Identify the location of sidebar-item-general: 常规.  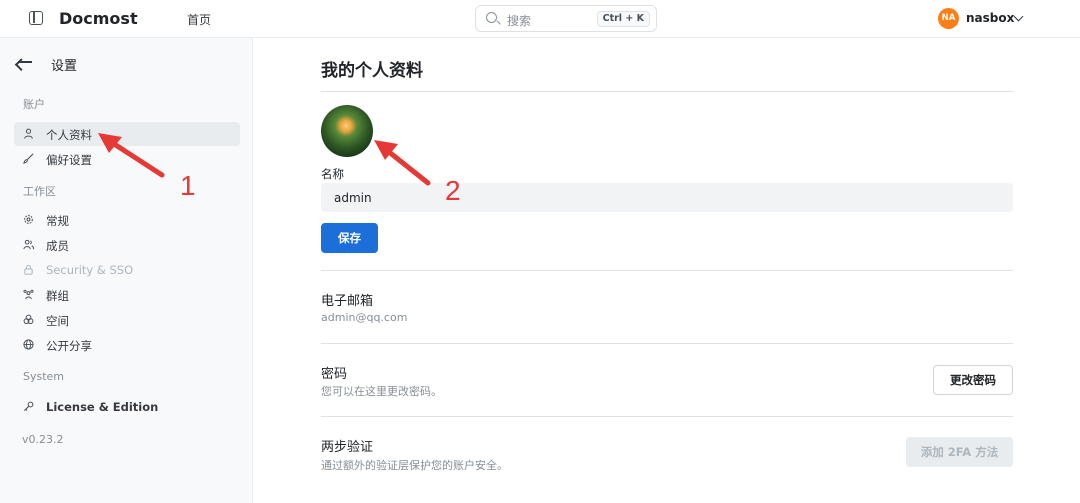
(127, 220).